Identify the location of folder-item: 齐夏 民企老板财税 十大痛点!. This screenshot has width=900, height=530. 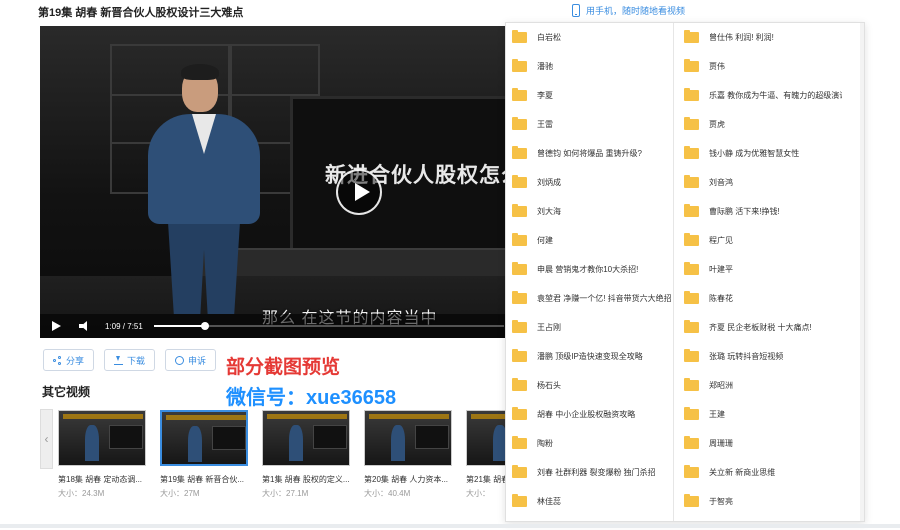
(760, 327).